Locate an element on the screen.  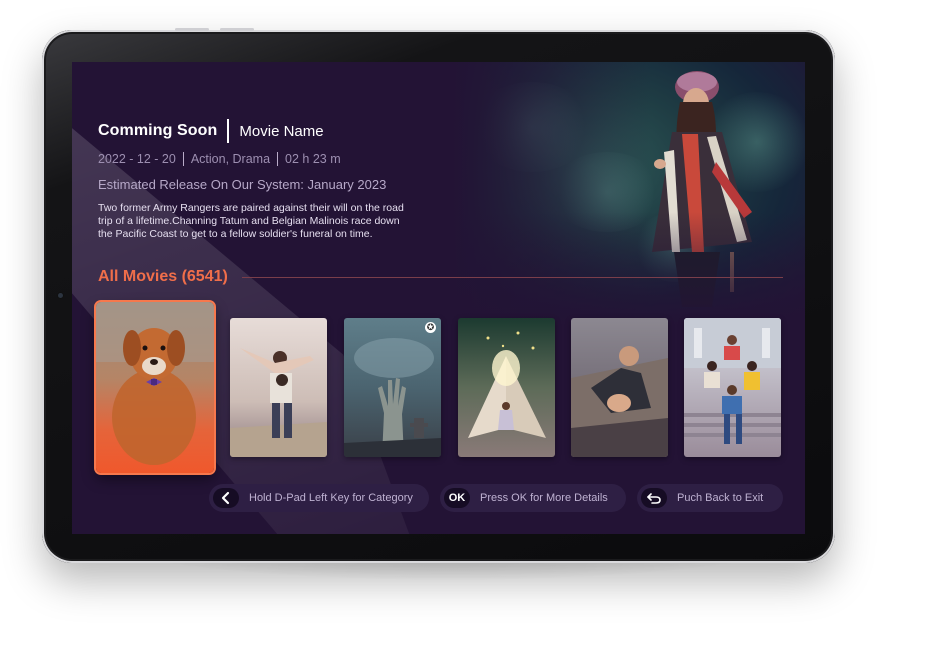
zombie-poster-image is located at coordinates (392, 387).